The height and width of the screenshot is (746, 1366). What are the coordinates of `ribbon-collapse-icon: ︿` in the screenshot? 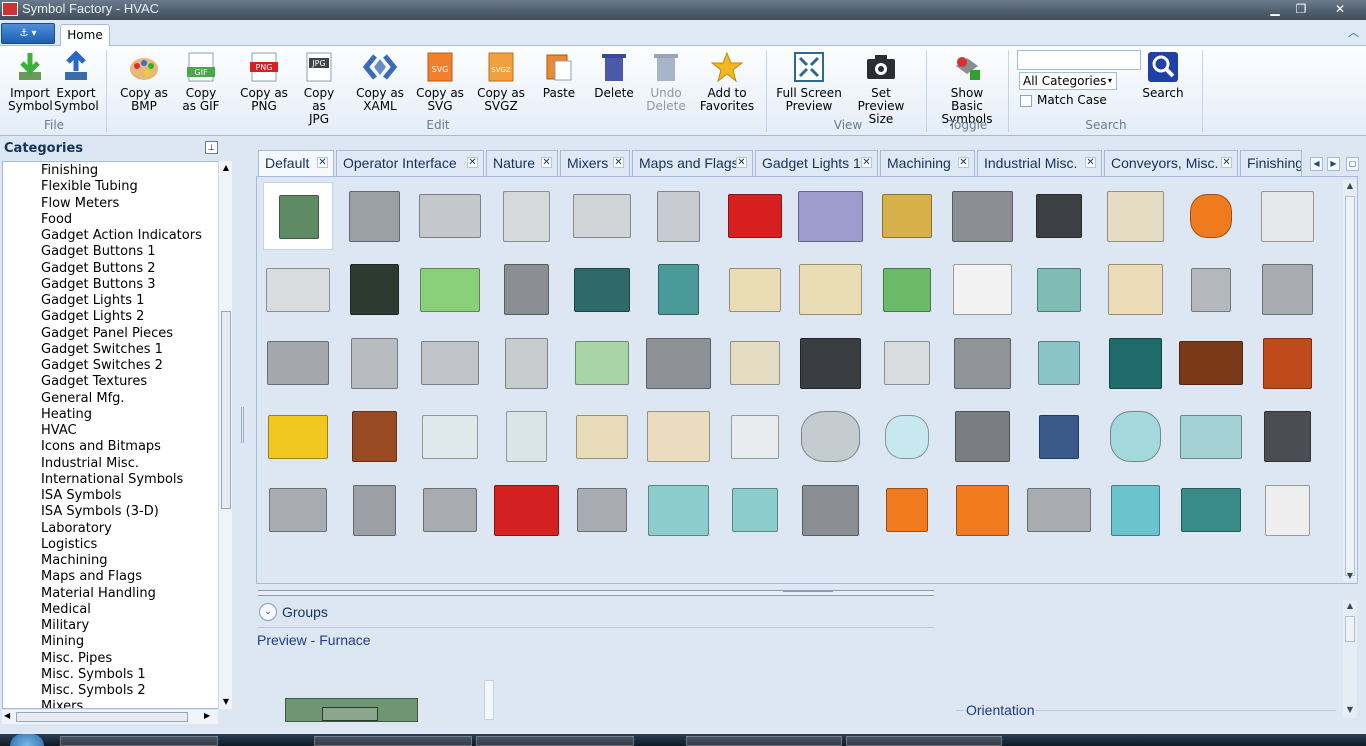 It's located at (1355, 31).